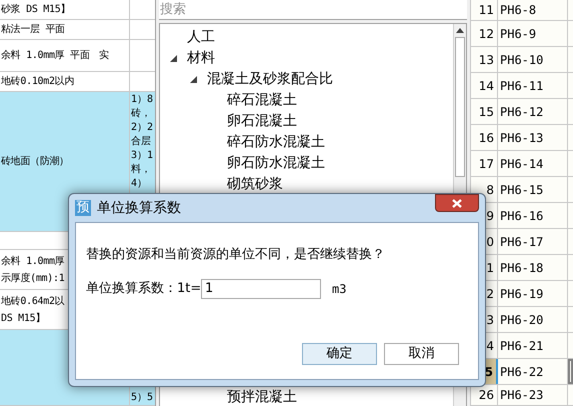 Image resolution: width=573 pixels, height=406 pixels. Describe the element at coordinates (142, 398) in the screenshot. I see `table-cell-text: 5）5` at that location.